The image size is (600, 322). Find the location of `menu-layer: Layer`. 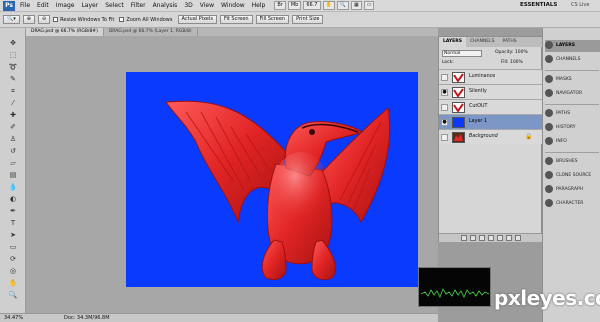

menu-layer: Layer is located at coordinates (89, 5).